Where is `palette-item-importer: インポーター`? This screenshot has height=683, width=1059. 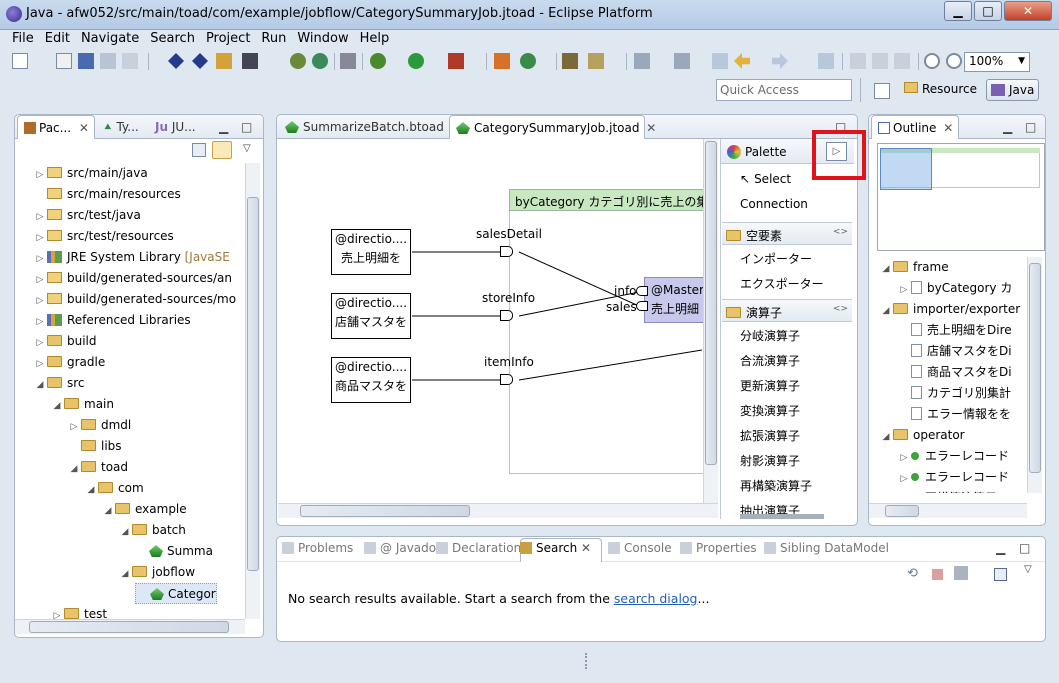 palette-item-importer: インポーター is located at coordinates (776, 258).